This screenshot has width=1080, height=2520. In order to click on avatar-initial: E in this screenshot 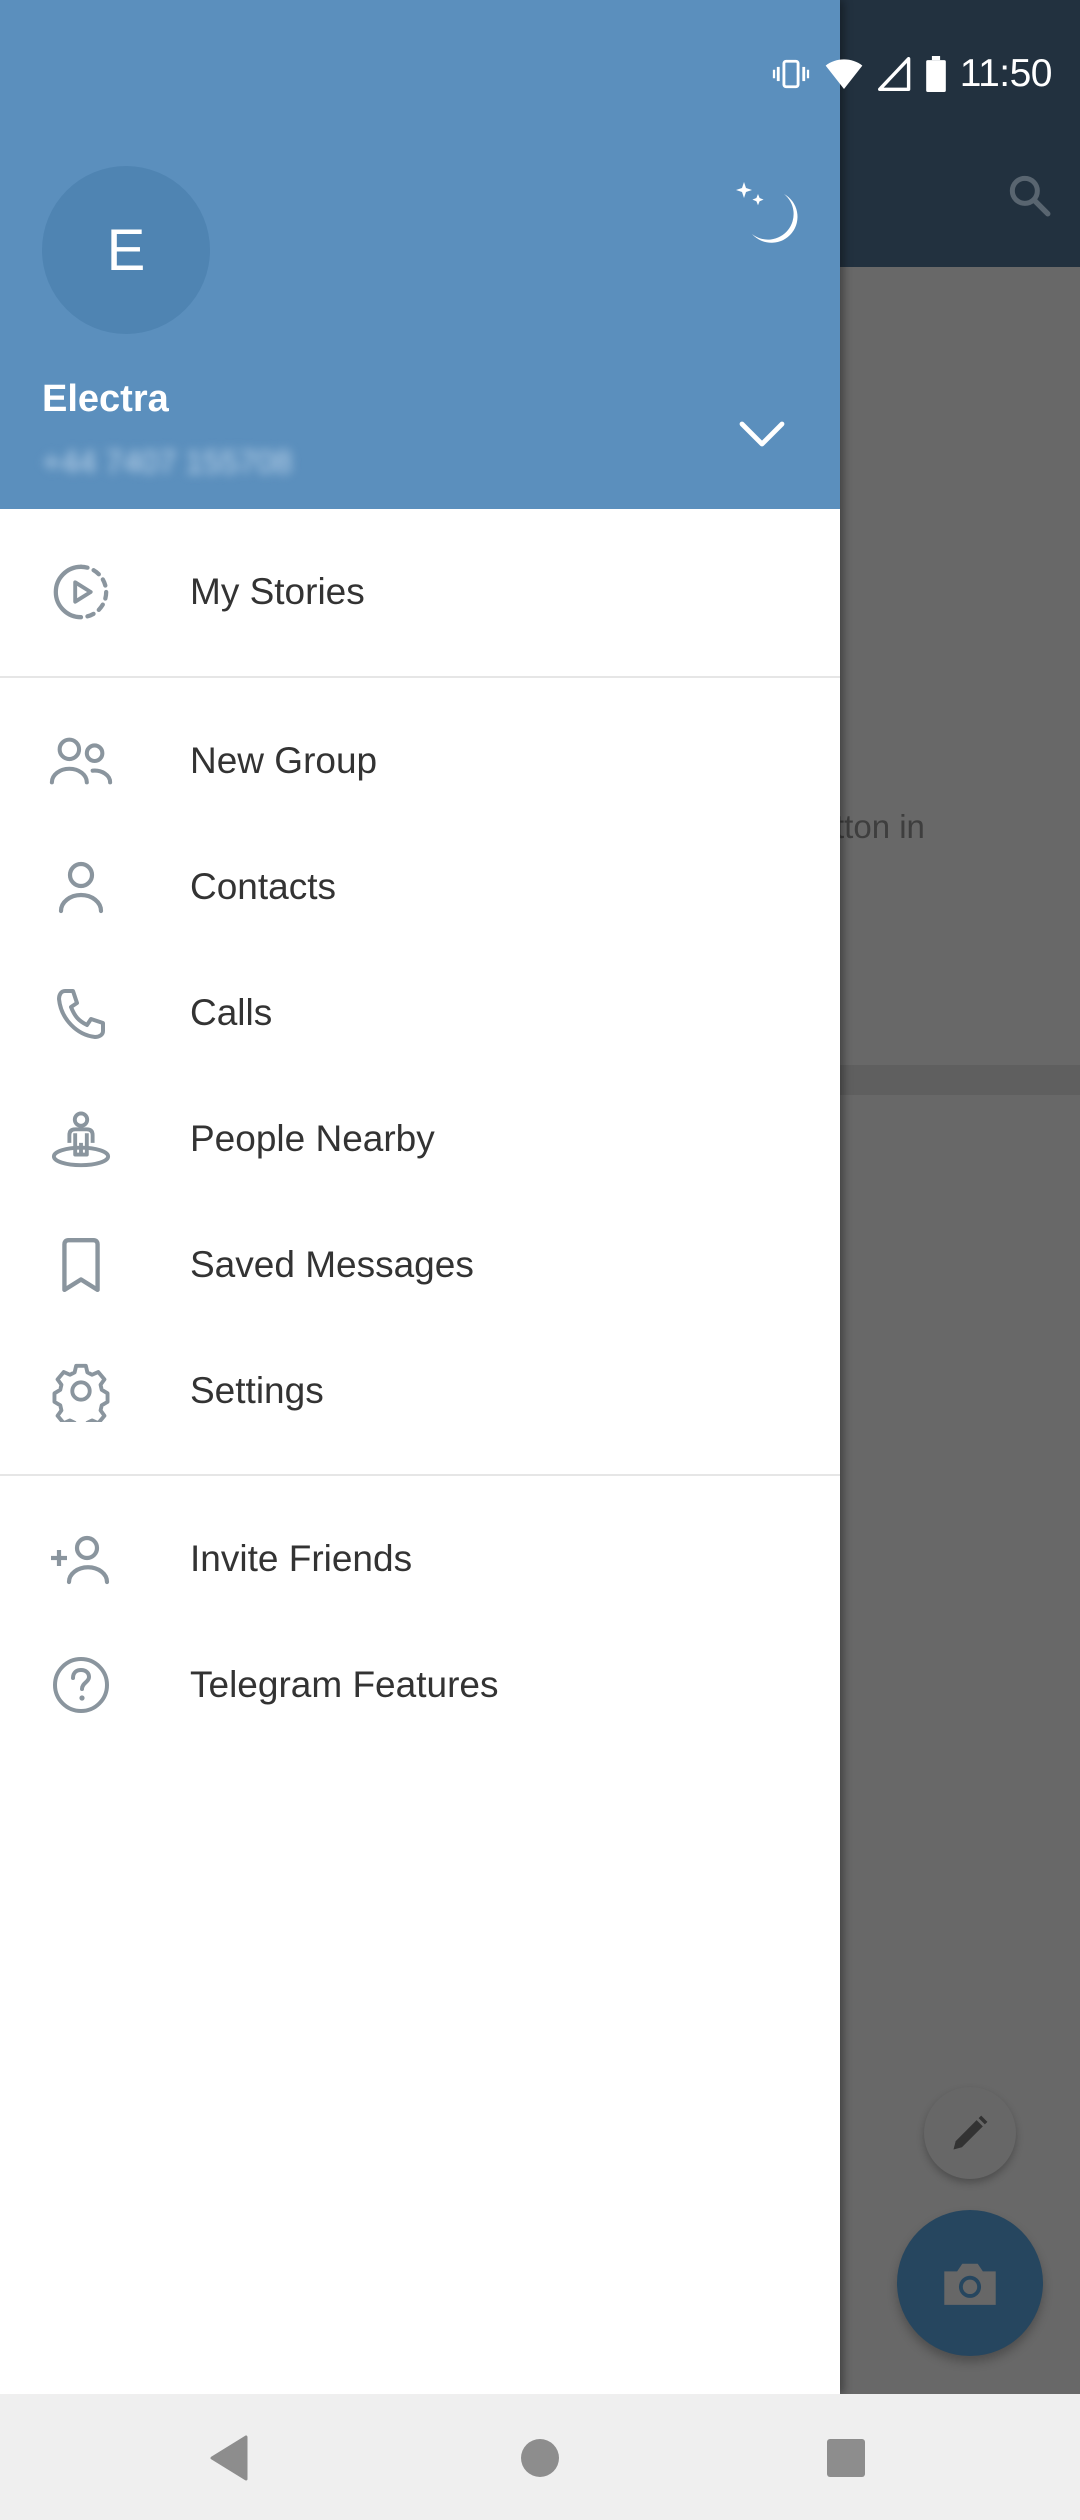, I will do `click(126, 250)`.